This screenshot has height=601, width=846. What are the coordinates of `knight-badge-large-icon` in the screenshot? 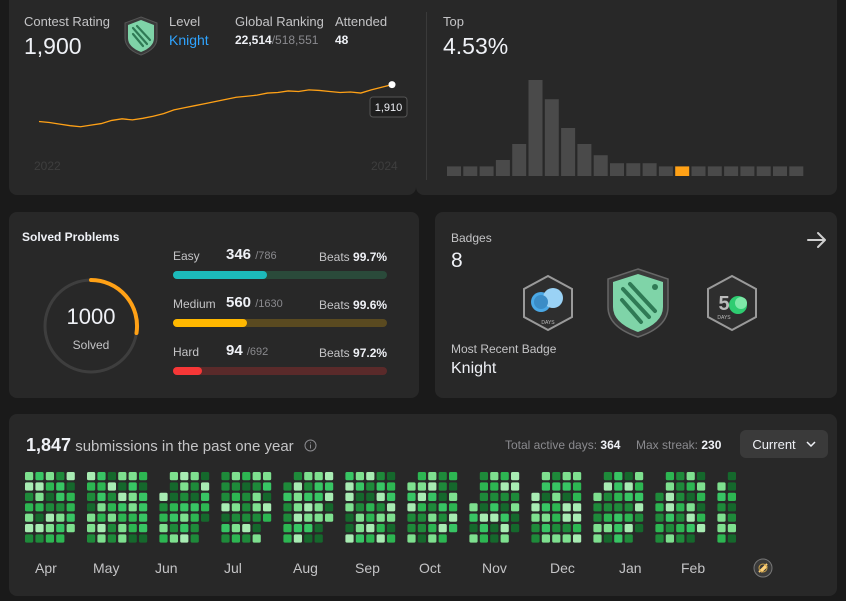 It's located at (638, 305).